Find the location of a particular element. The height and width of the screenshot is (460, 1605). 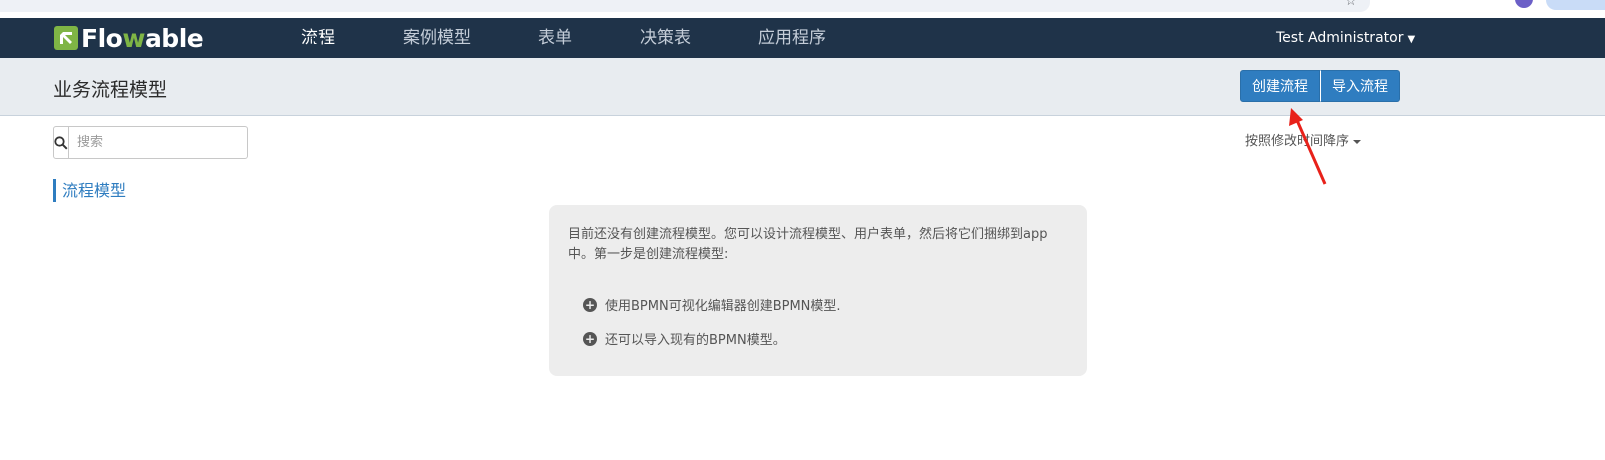

user-menu: Test Administrator ▼ is located at coordinates (1345, 38).